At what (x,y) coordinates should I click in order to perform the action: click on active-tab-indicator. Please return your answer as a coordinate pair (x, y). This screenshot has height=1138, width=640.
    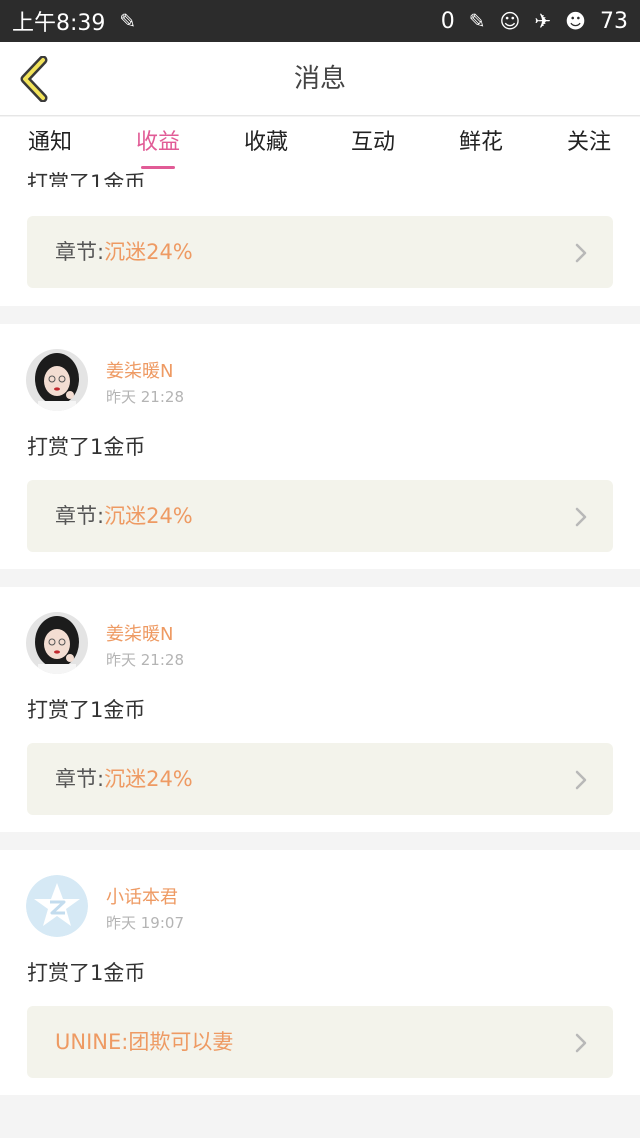
    Looking at the image, I should click on (158, 167).